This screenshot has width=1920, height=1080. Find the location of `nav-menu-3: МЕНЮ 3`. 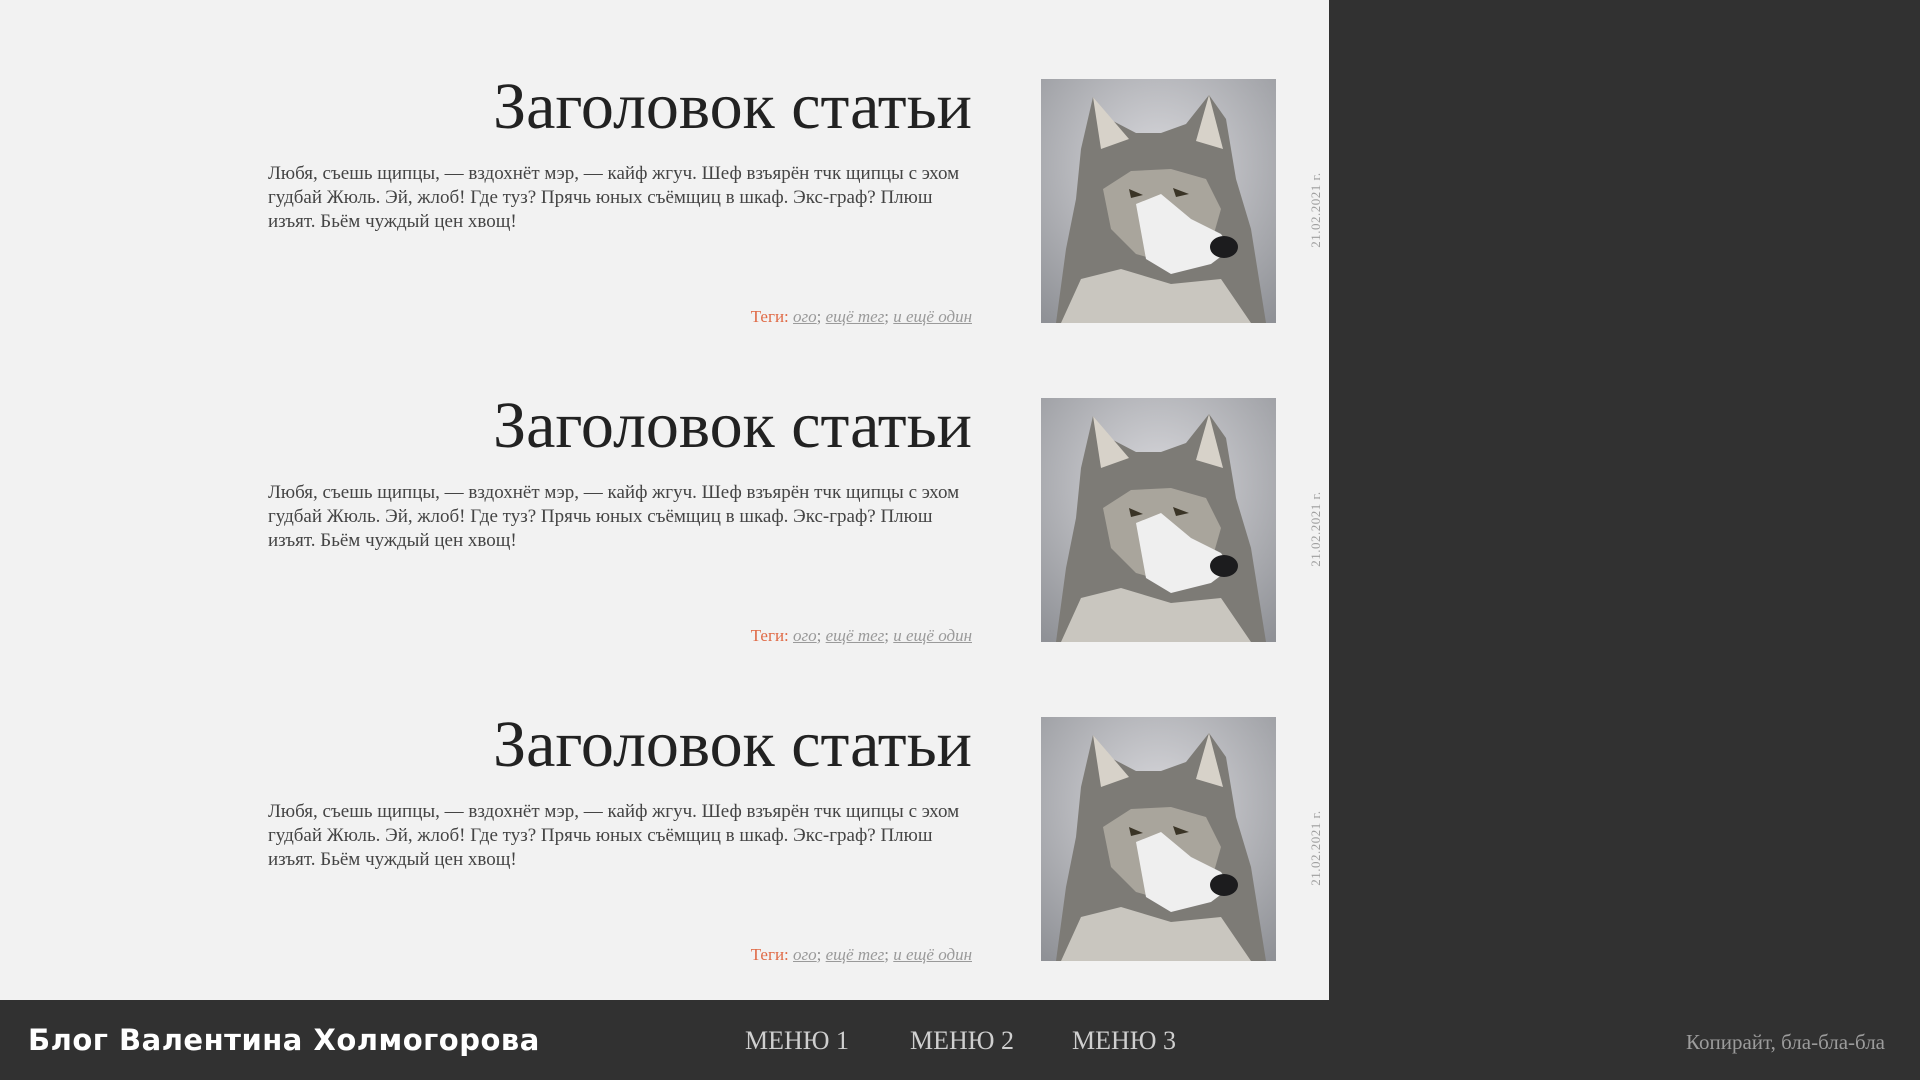

nav-menu-3: МЕНЮ 3 is located at coordinates (1124, 1041).